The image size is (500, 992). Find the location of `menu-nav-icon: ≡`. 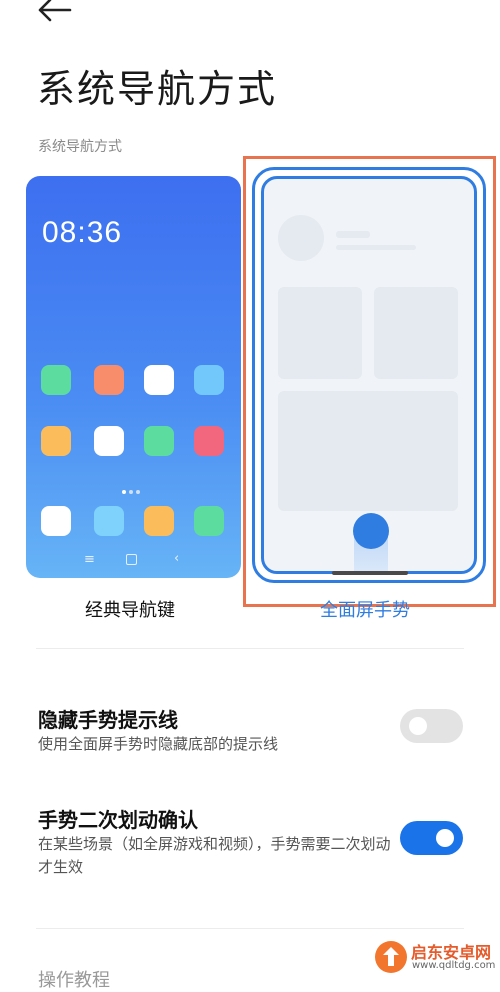

menu-nav-icon: ≡ is located at coordinates (89, 559).